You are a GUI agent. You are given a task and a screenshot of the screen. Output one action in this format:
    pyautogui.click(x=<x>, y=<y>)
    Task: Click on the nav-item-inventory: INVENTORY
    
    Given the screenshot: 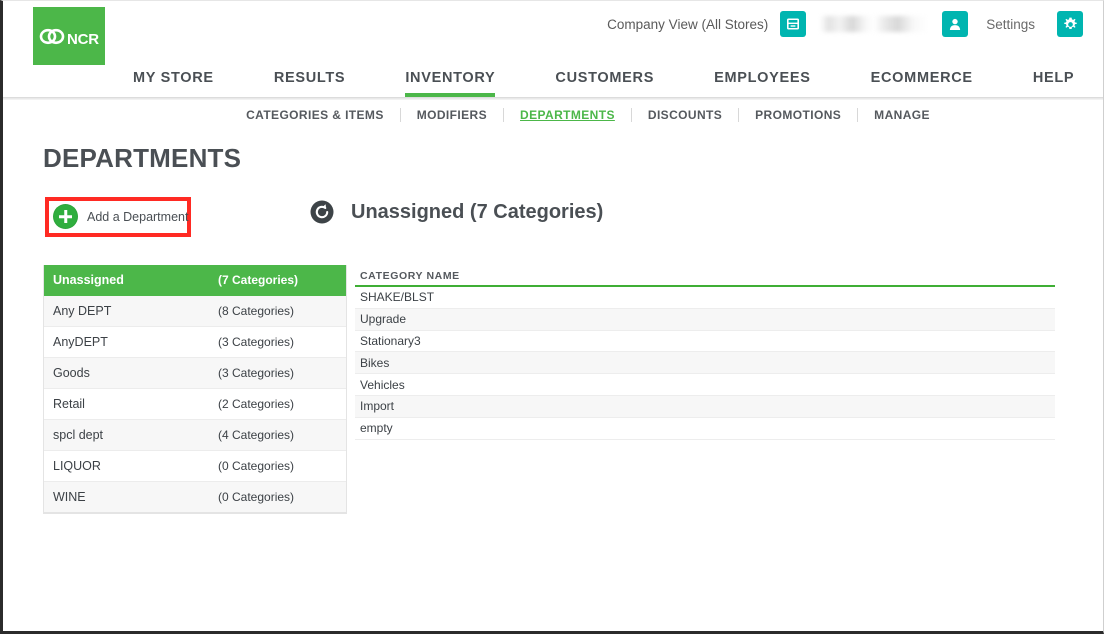 What is the action you would take?
    pyautogui.click(x=450, y=83)
    